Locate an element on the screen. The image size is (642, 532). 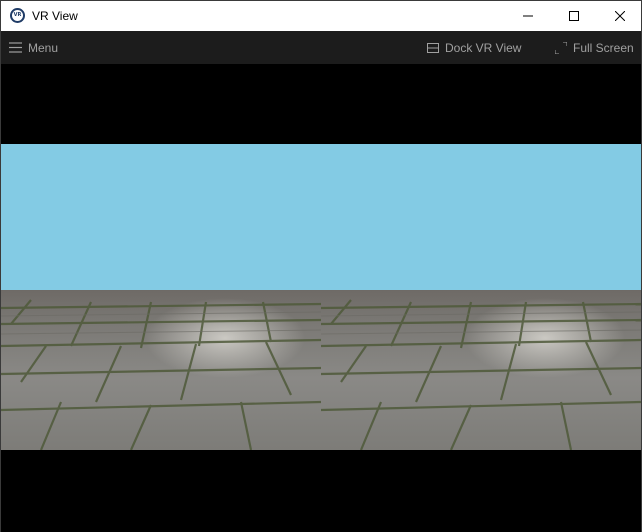
dock-vr-view-button: Dock VR View is located at coordinates (474, 47).